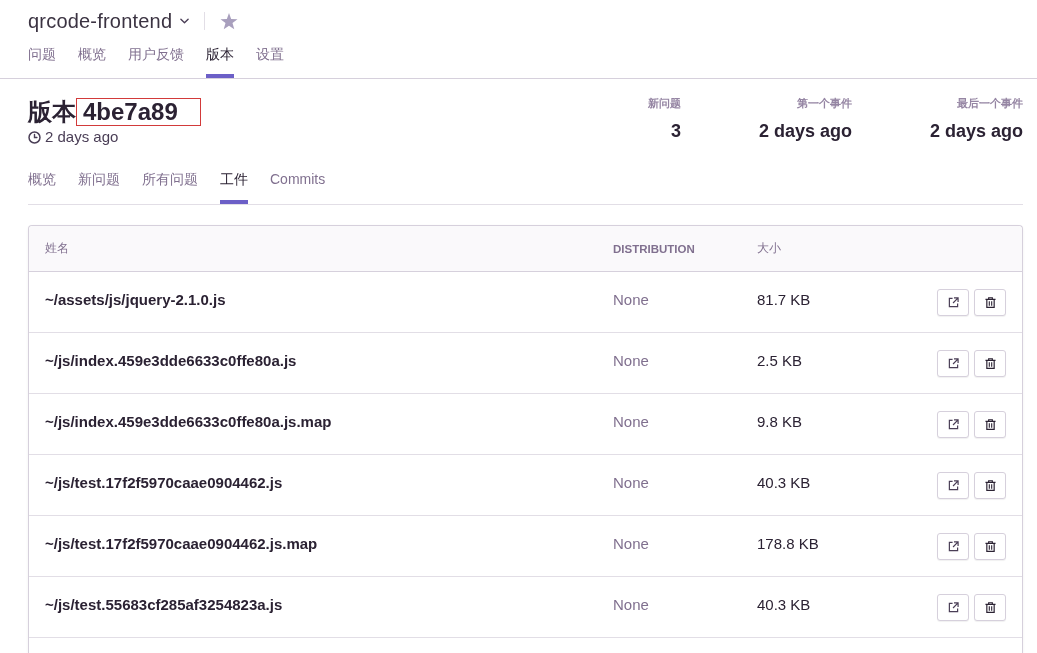 The height and width of the screenshot is (653, 1037). What do you see at coordinates (989, 103) in the screenshot?
I see `stat-label: 最后一个事件` at bounding box center [989, 103].